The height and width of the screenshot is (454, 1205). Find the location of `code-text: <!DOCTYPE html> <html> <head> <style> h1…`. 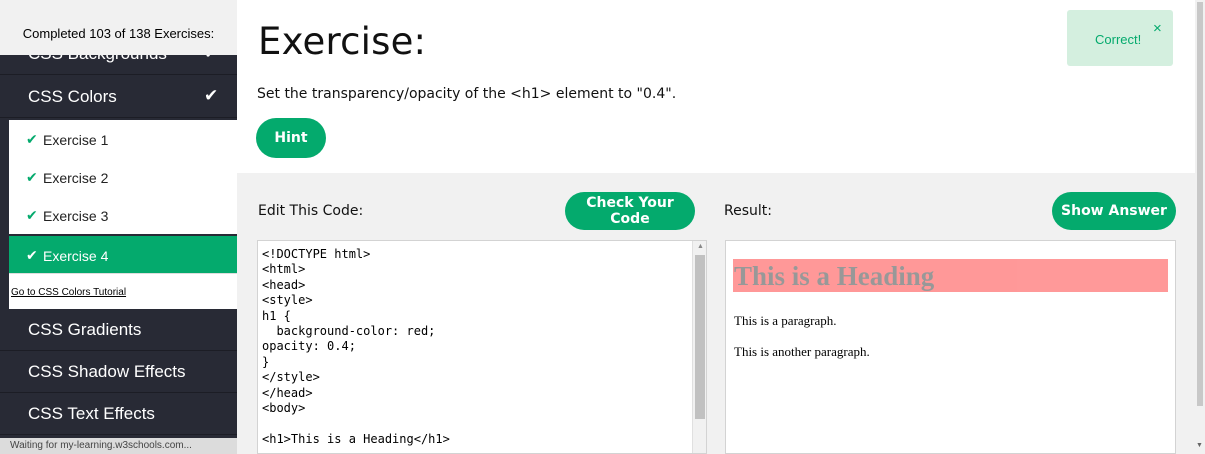

code-text: <!DOCTYPE html> <html> <head> <style> h1… is located at coordinates (356, 347).